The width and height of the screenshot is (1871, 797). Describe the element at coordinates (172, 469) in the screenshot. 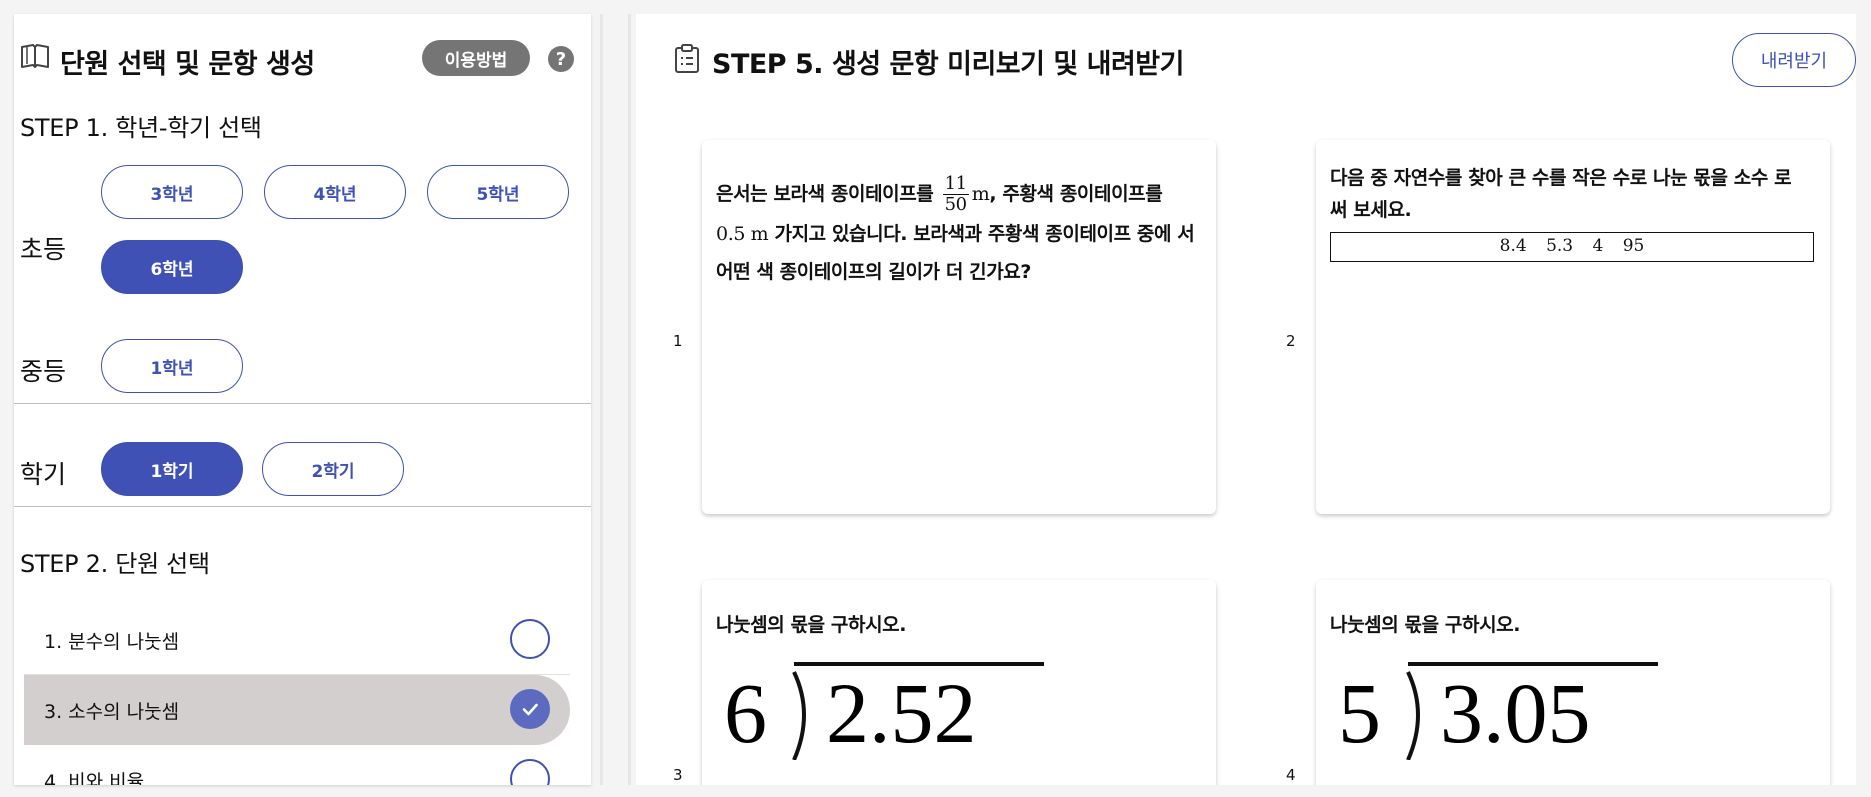

I see `semester-1-button: 1학기` at that location.